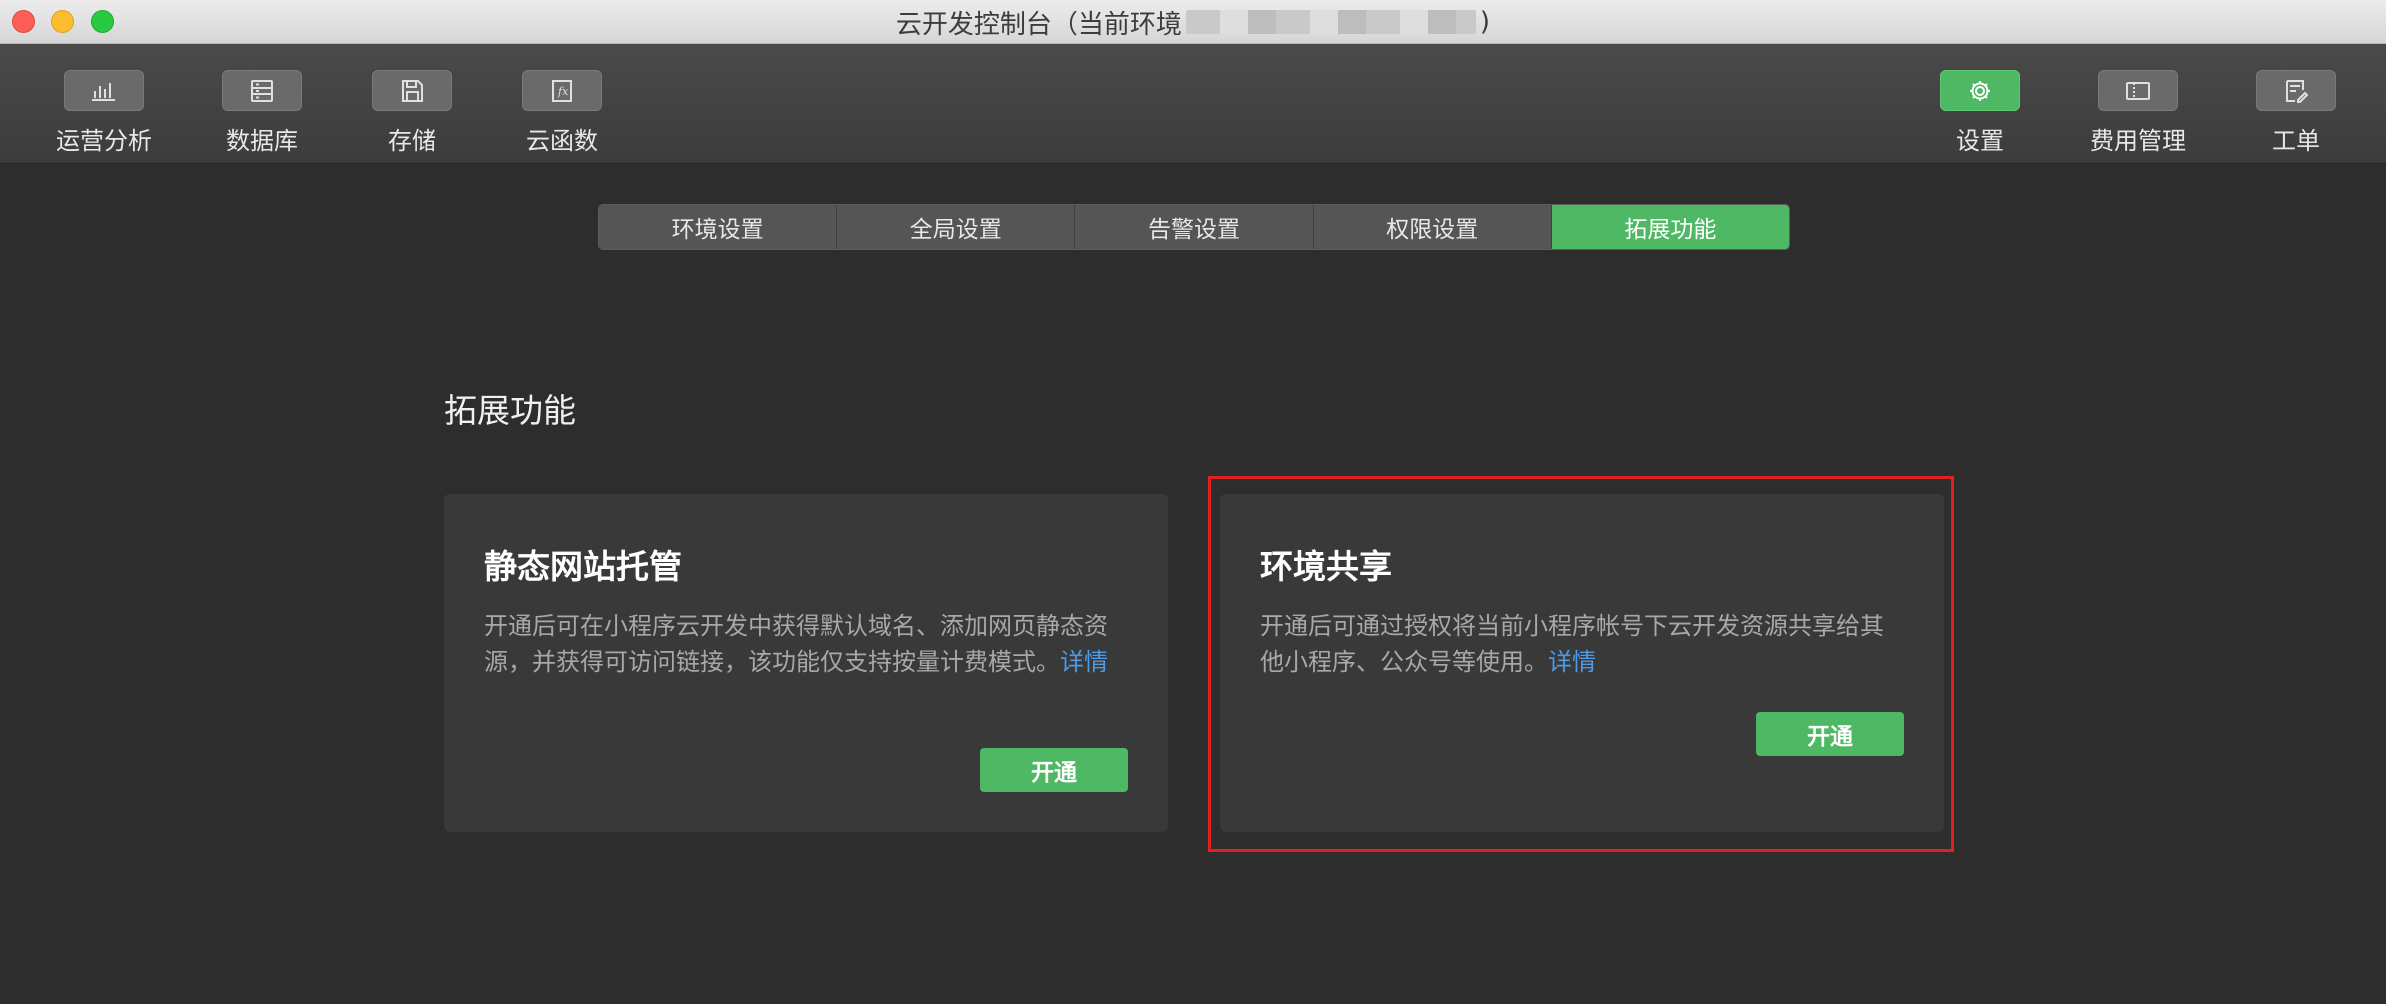 The height and width of the screenshot is (1004, 2386). I want to click on toolbar-item-cloud-function: fx 云函数, so click(562, 113).